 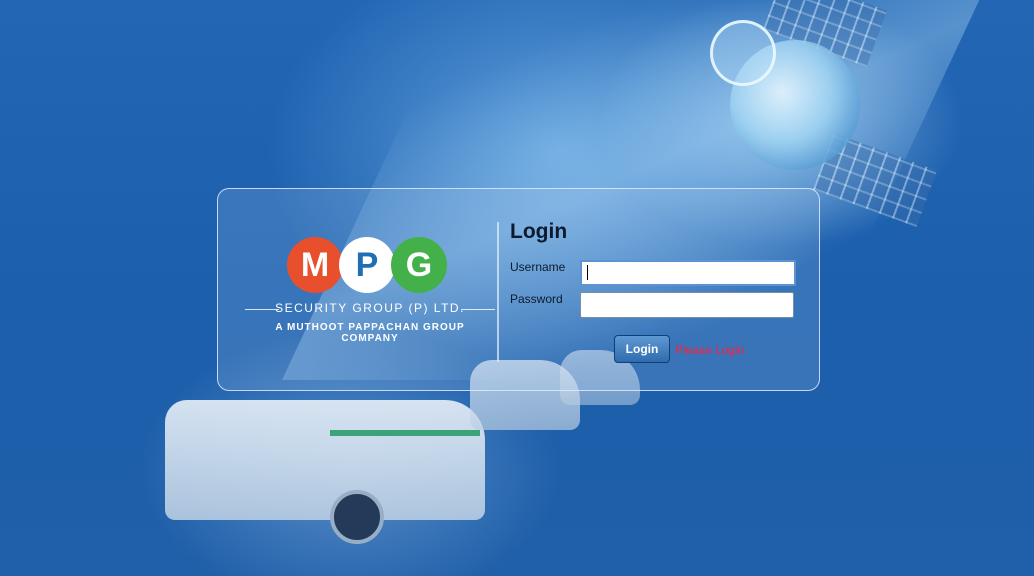 I want to click on status-message: Please Login, so click(x=710, y=350).